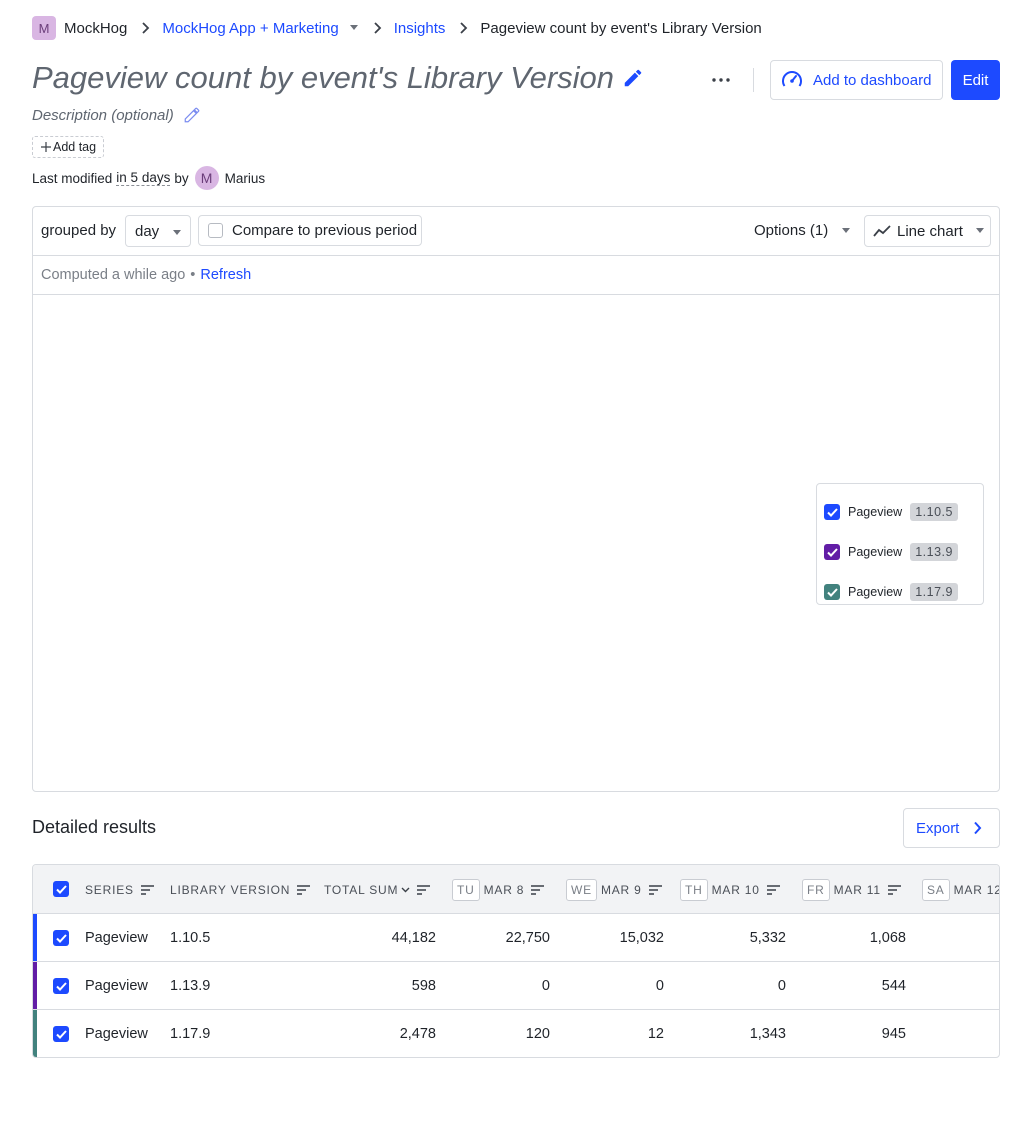 Image resolution: width=1032 pixels, height=1122 pixels. What do you see at coordinates (900, 512) in the screenshot?
I see `legend-item: Pageview 1.10.5` at bounding box center [900, 512].